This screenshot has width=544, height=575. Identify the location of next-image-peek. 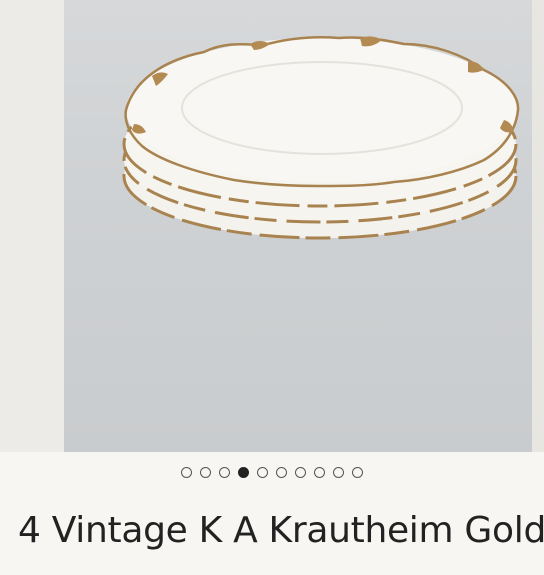
(538, 226).